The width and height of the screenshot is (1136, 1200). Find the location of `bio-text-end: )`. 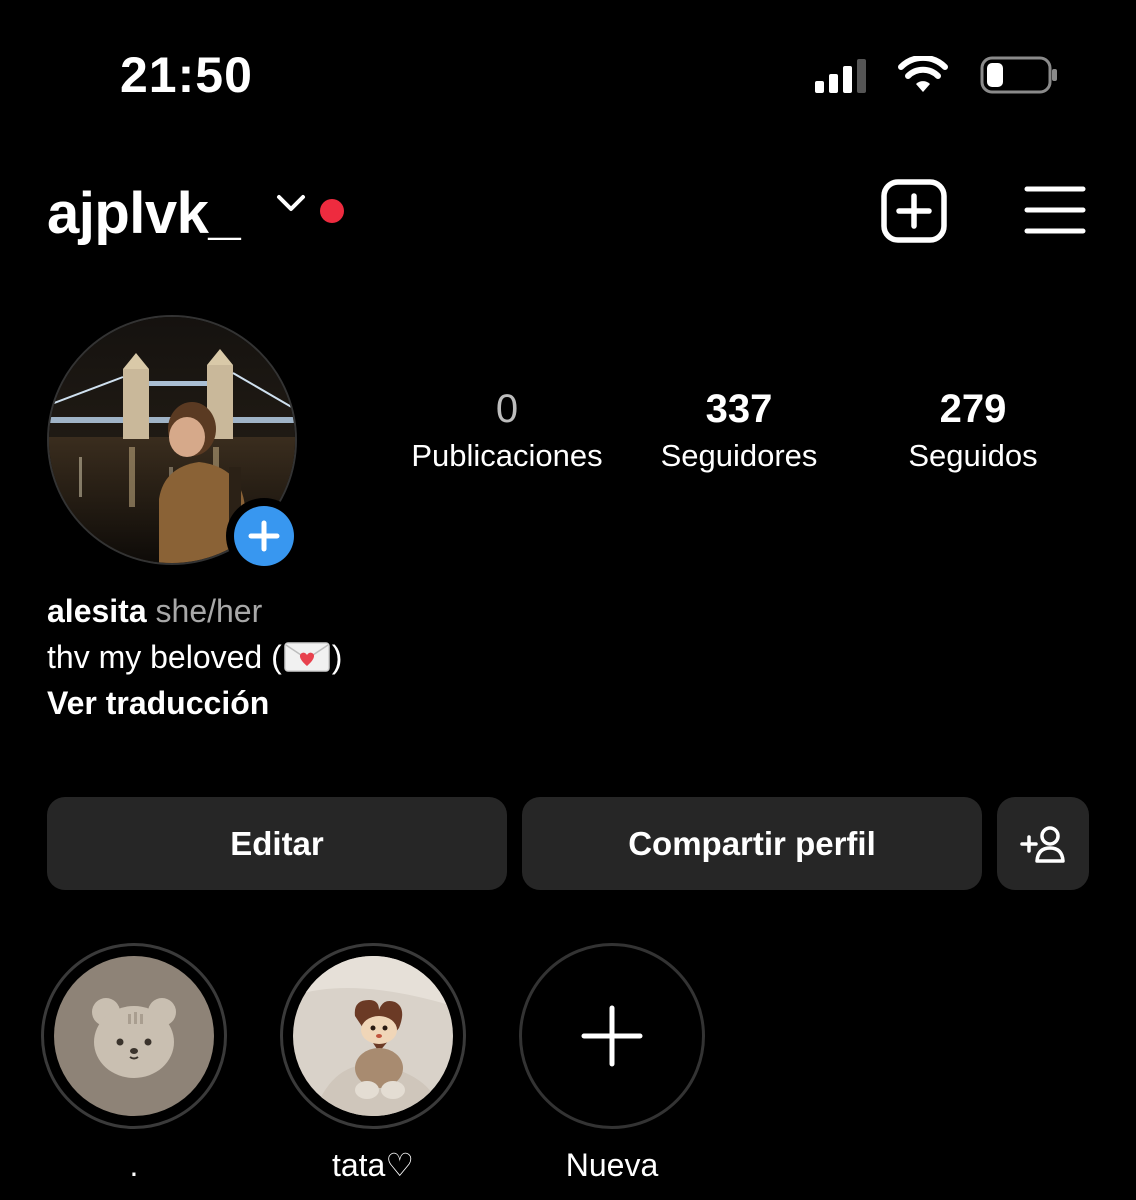

bio-text-end: ) is located at coordinates (337, 657).